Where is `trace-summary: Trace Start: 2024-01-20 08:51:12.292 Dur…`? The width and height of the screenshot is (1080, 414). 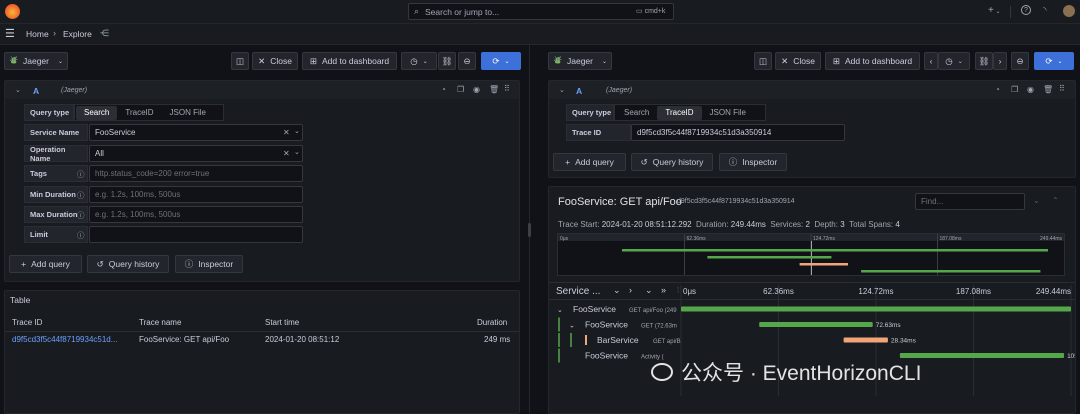
trace-summary: Trace Start: 2024-01-20 08:51:12.292 Dur… is located at coordinates (729, 224).